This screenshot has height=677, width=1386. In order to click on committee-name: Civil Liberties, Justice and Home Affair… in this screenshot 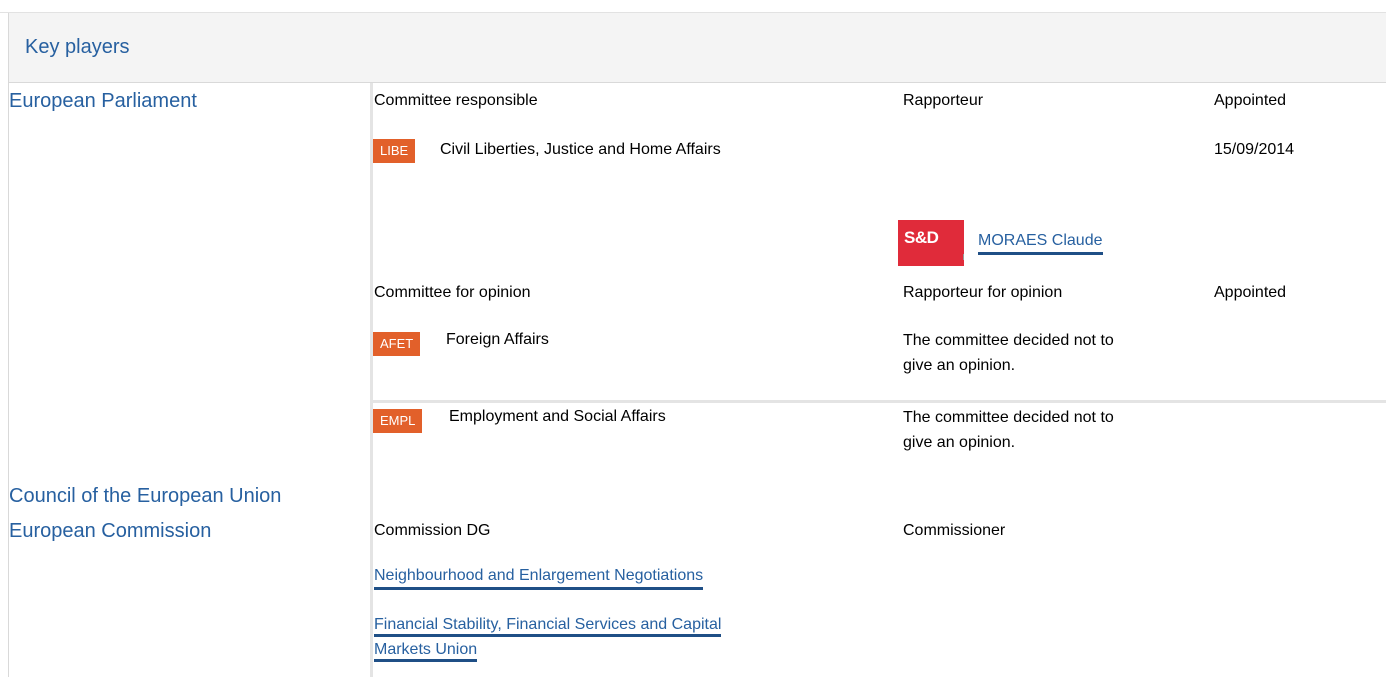, I will do `click(580, 149)`.